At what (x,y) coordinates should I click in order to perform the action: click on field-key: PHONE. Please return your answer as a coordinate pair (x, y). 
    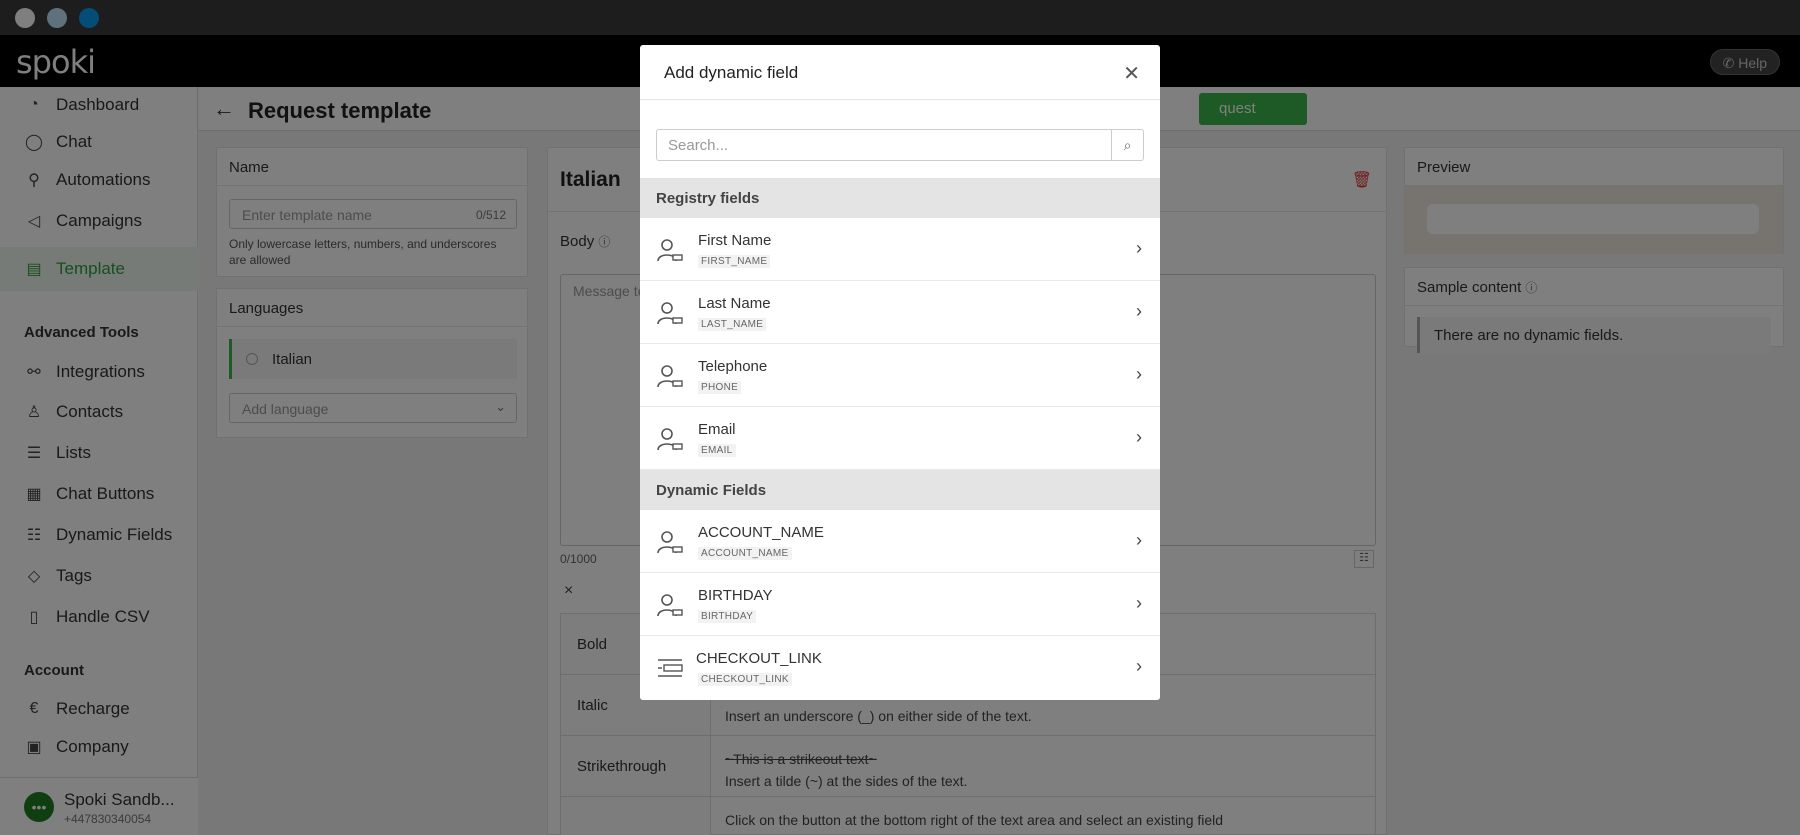
    Looking at the image, I should click on (720, 387).